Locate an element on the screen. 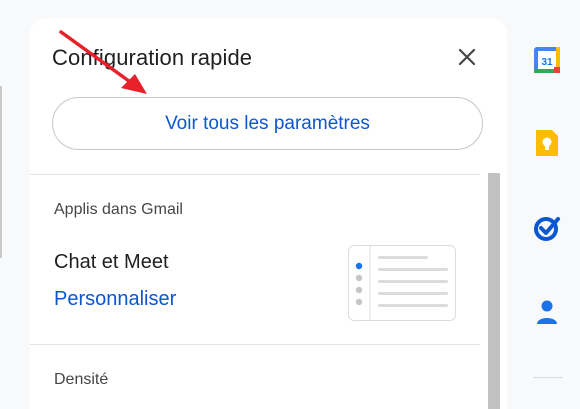 The image size is (580, 409). panel-title: Configuration rapide is located at coordinates (152, 57).